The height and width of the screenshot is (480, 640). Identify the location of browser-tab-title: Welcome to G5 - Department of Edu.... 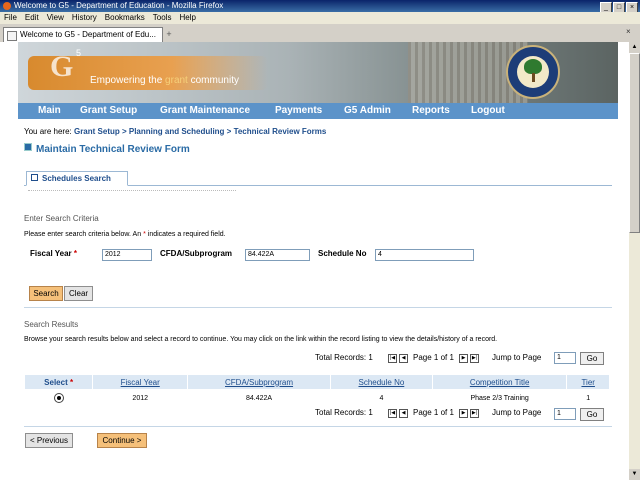
(88, 34).